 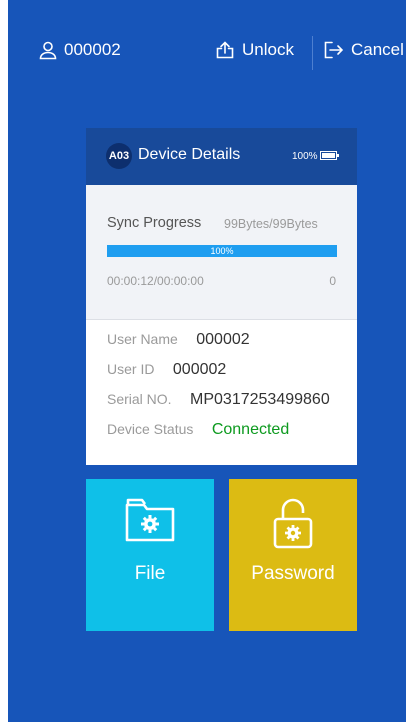 What do you see at coordinates (377, 49) in the screenshot?
I see `cancel-label: Cancel` at bounding box center [377, 49].